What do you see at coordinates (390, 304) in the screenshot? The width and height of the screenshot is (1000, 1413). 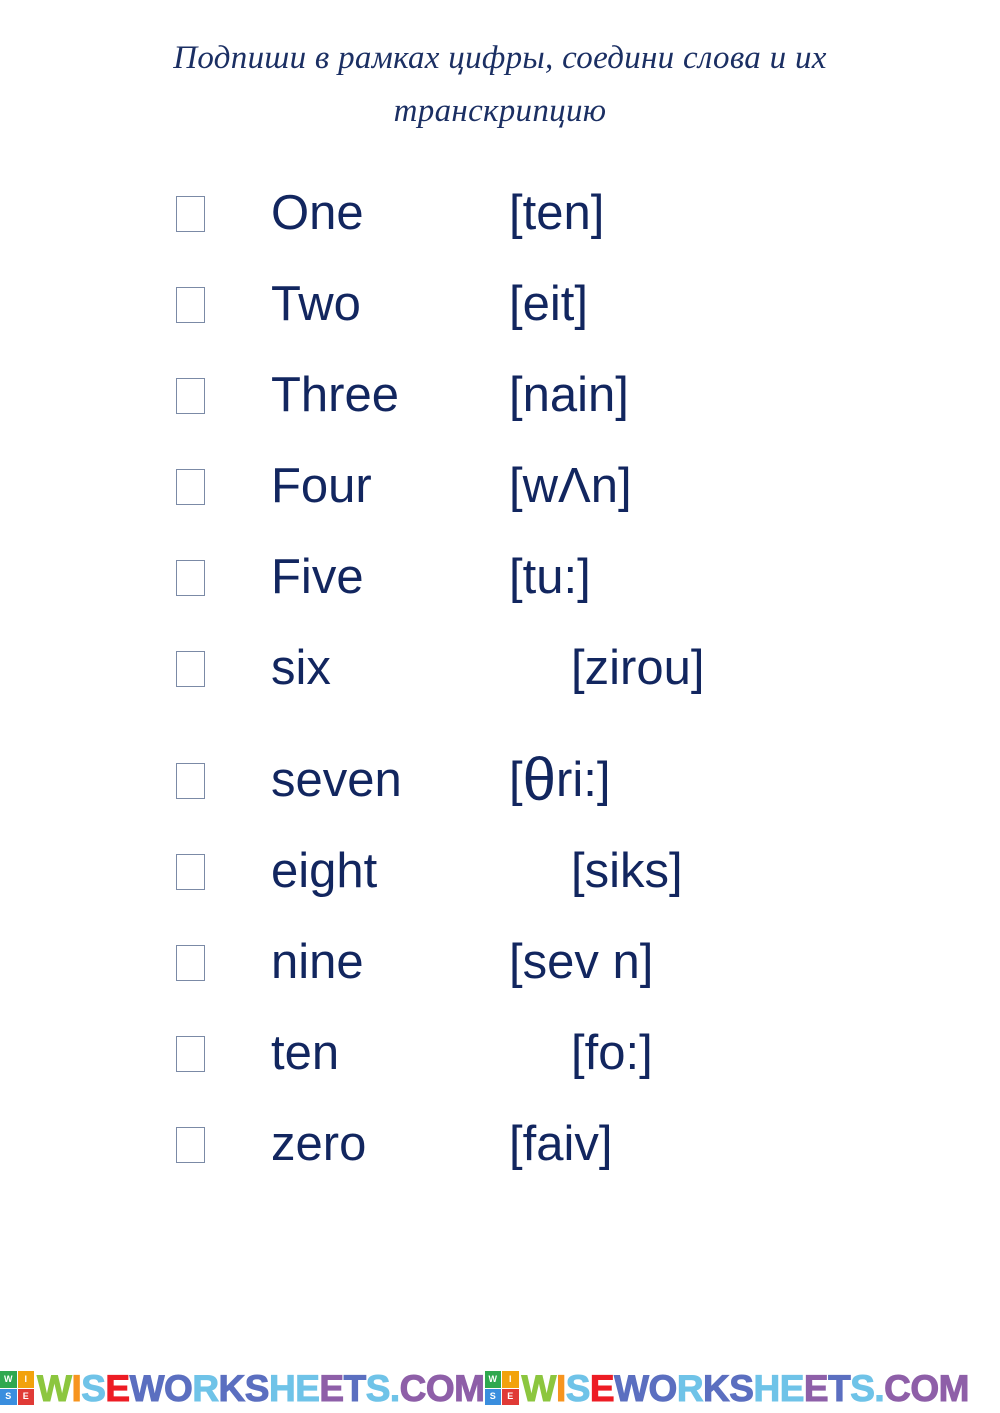 I see `number-word: Two` at bounding box center [390, 304].